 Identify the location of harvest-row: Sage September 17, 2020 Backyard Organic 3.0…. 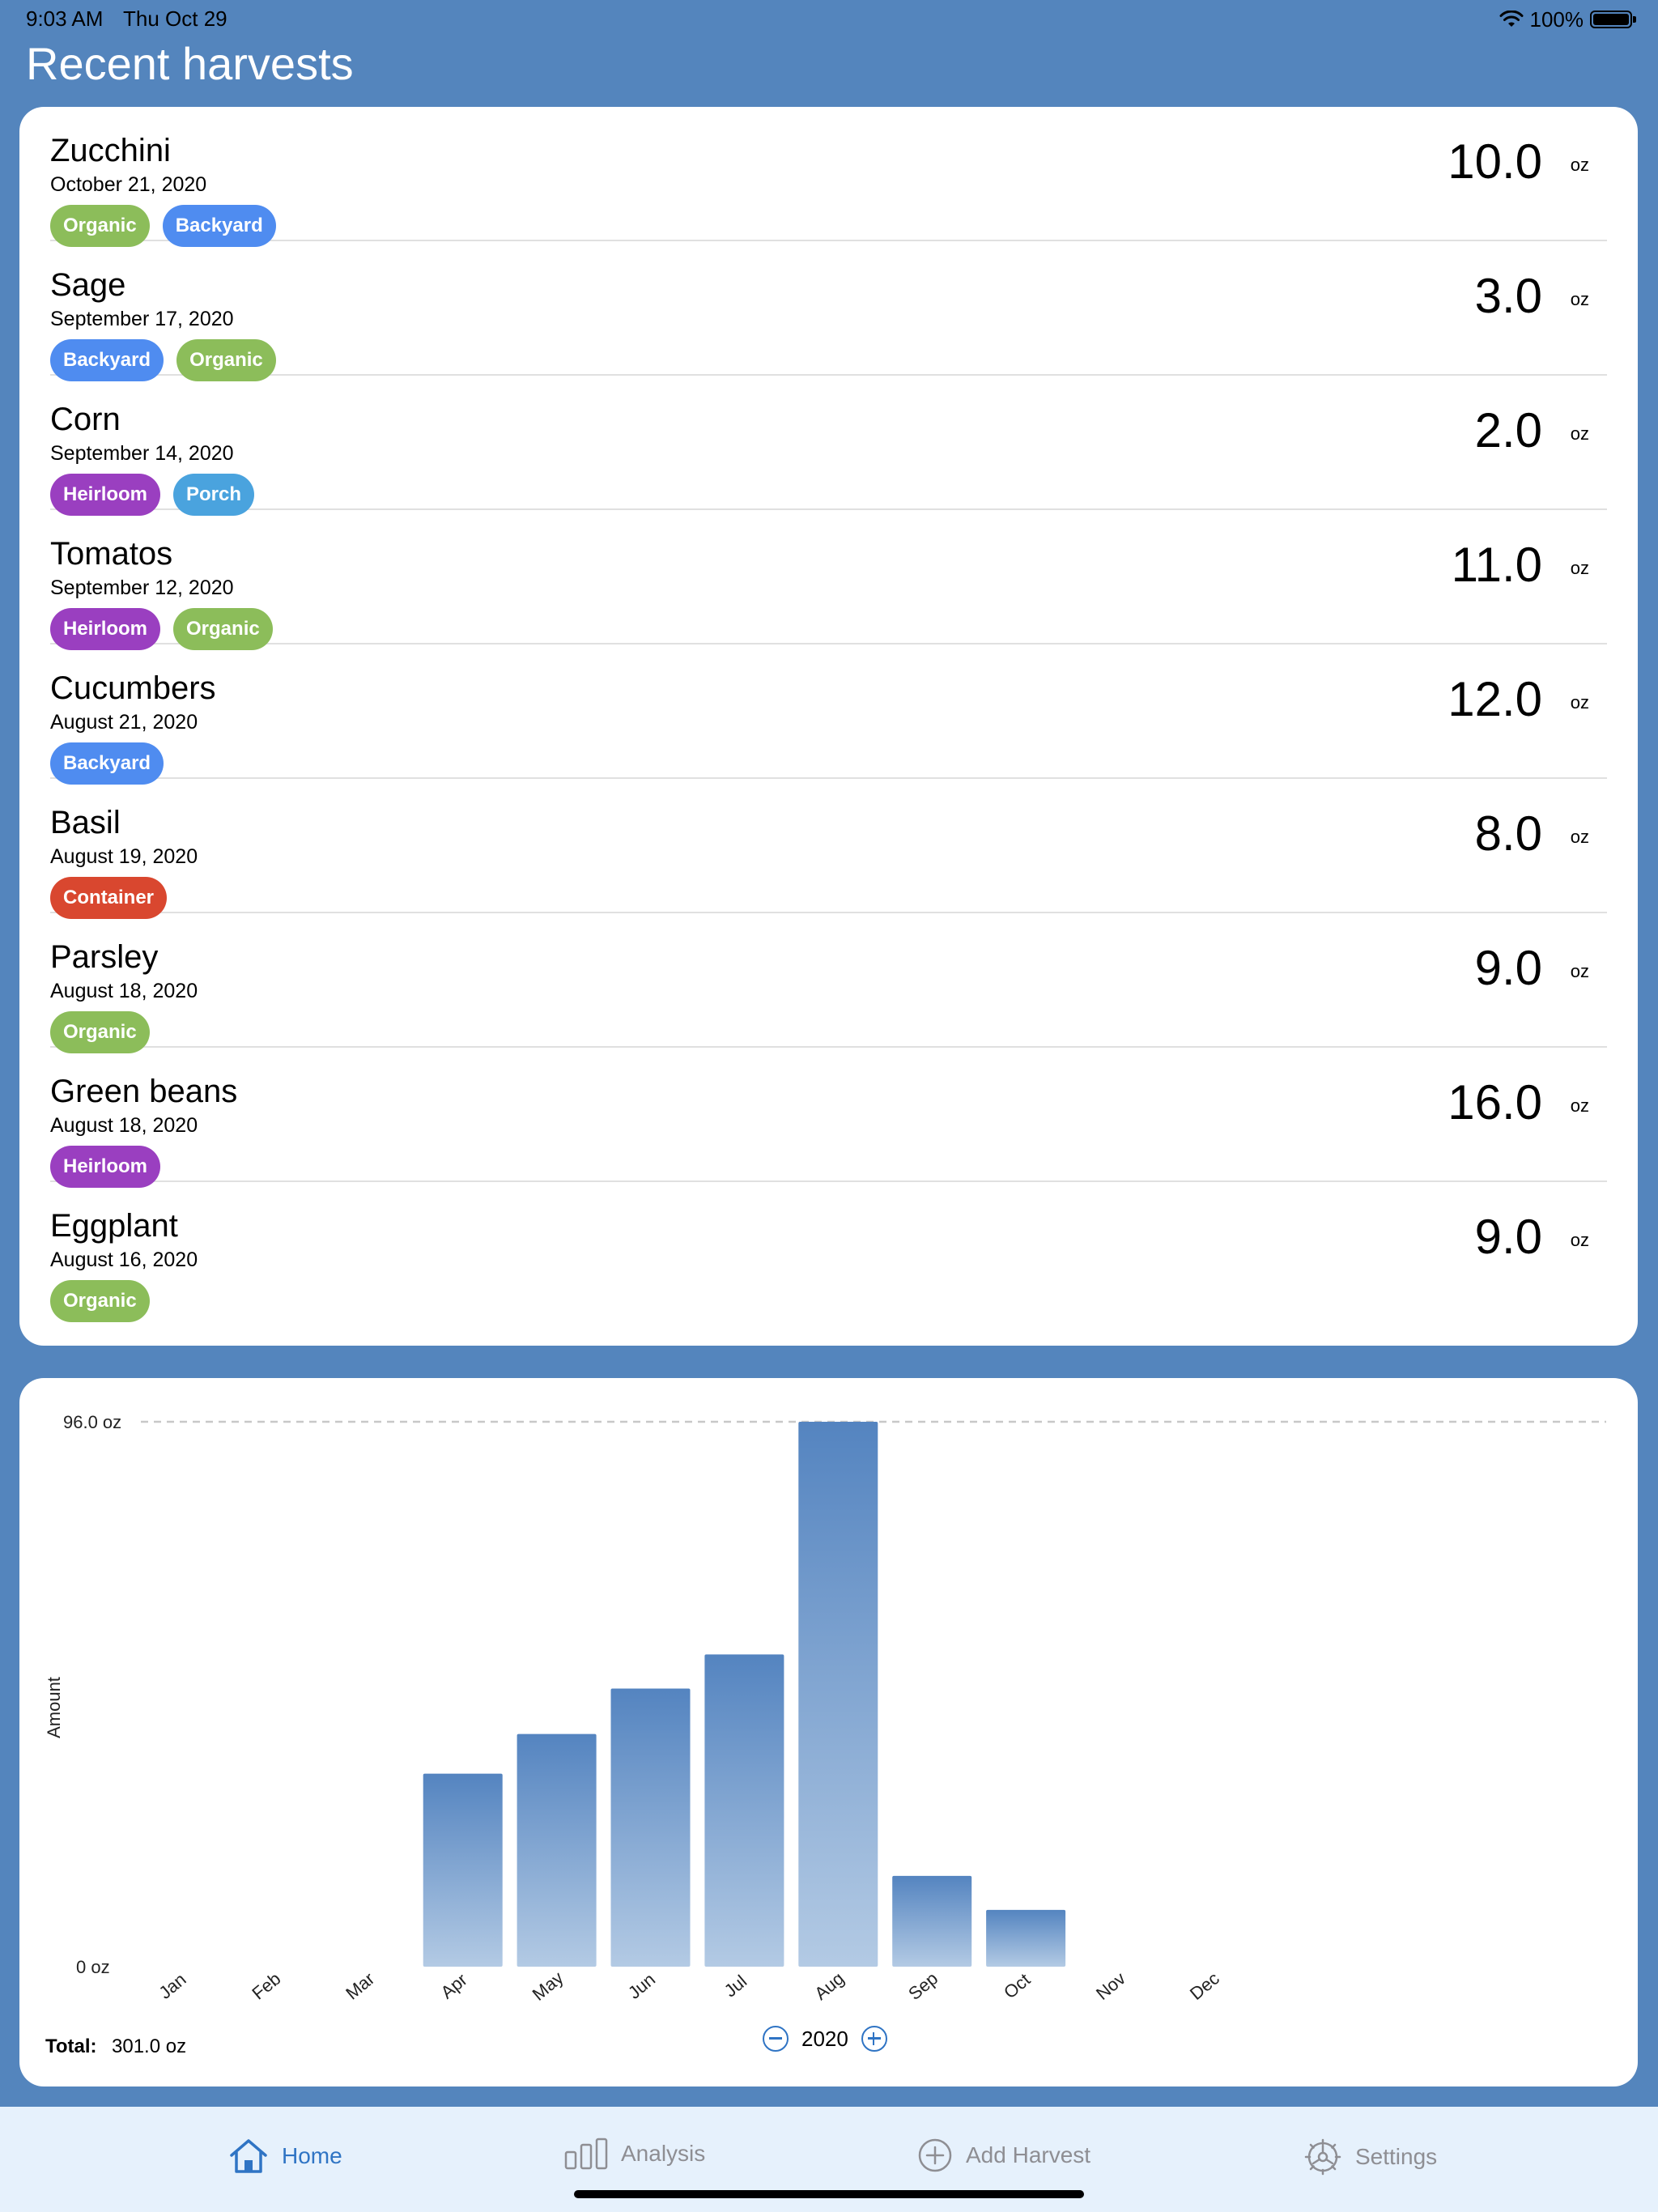
(828, 311).